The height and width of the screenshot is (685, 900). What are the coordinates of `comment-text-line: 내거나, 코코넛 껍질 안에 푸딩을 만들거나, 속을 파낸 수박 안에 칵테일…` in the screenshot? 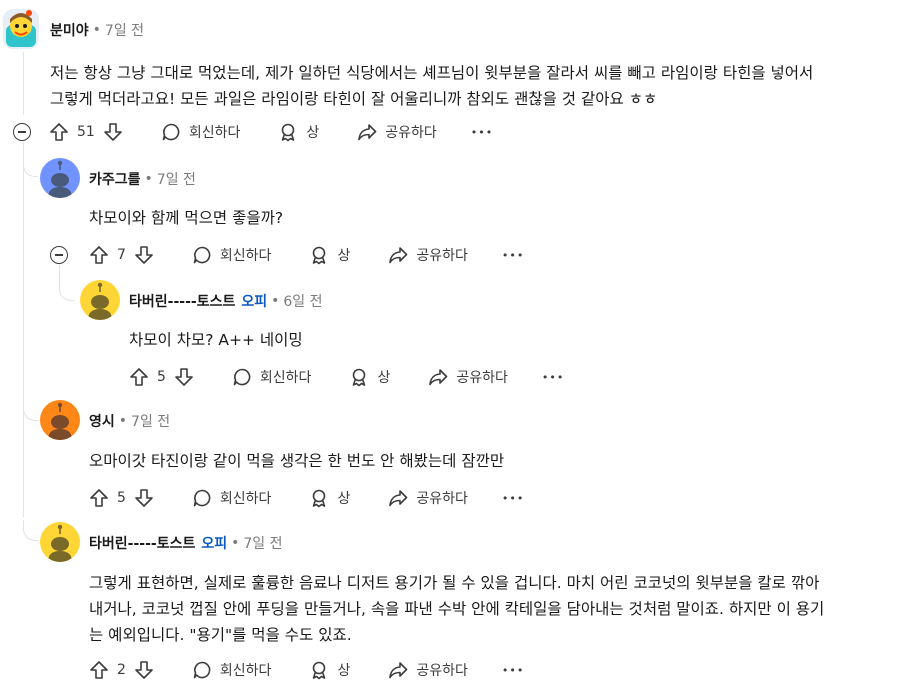 It's located at (457, 609).